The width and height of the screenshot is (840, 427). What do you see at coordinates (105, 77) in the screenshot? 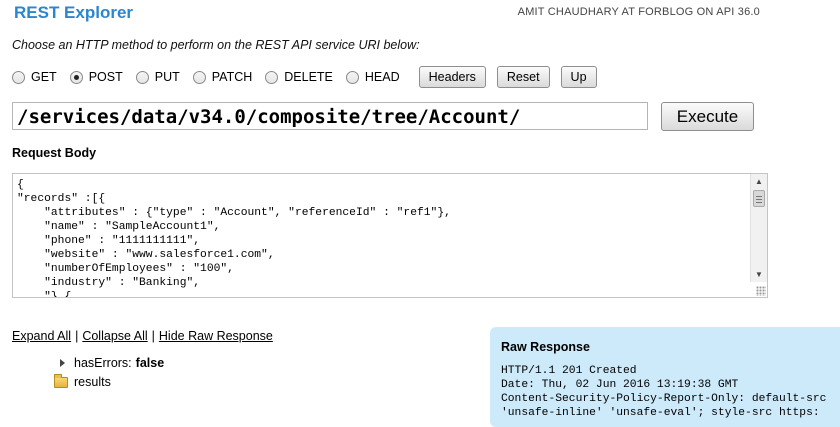
I see `method-label-post: POST` at bounding box center [105, 77].